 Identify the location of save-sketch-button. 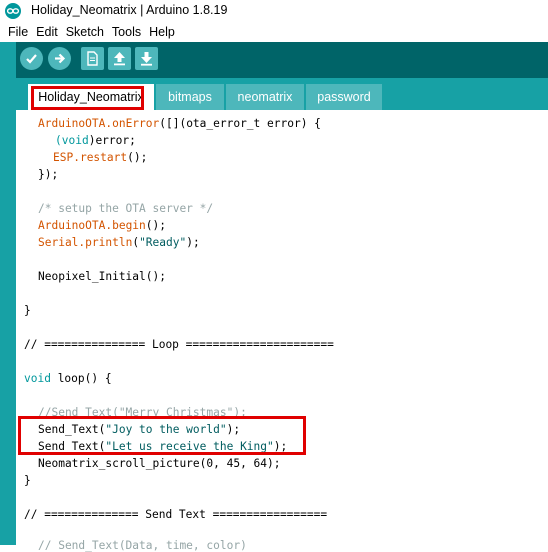
(146, 58).